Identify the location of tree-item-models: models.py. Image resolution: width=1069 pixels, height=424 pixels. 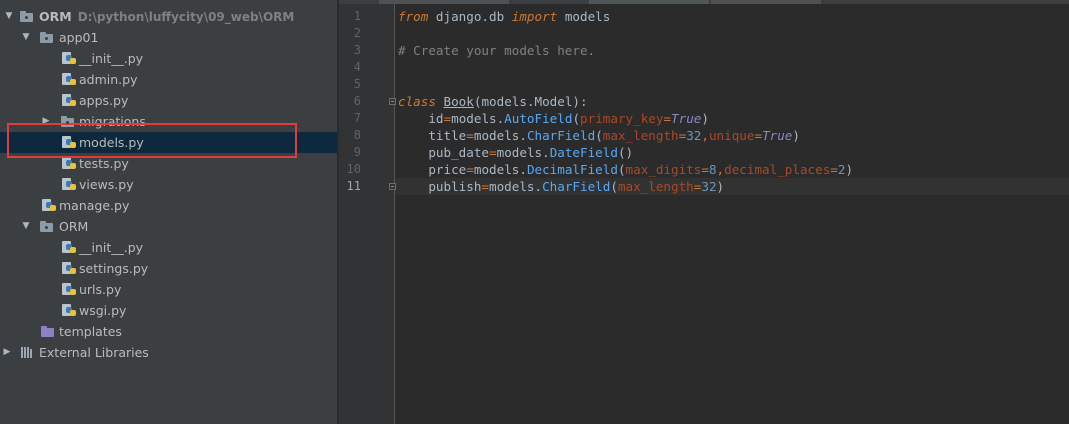
(168, 142).